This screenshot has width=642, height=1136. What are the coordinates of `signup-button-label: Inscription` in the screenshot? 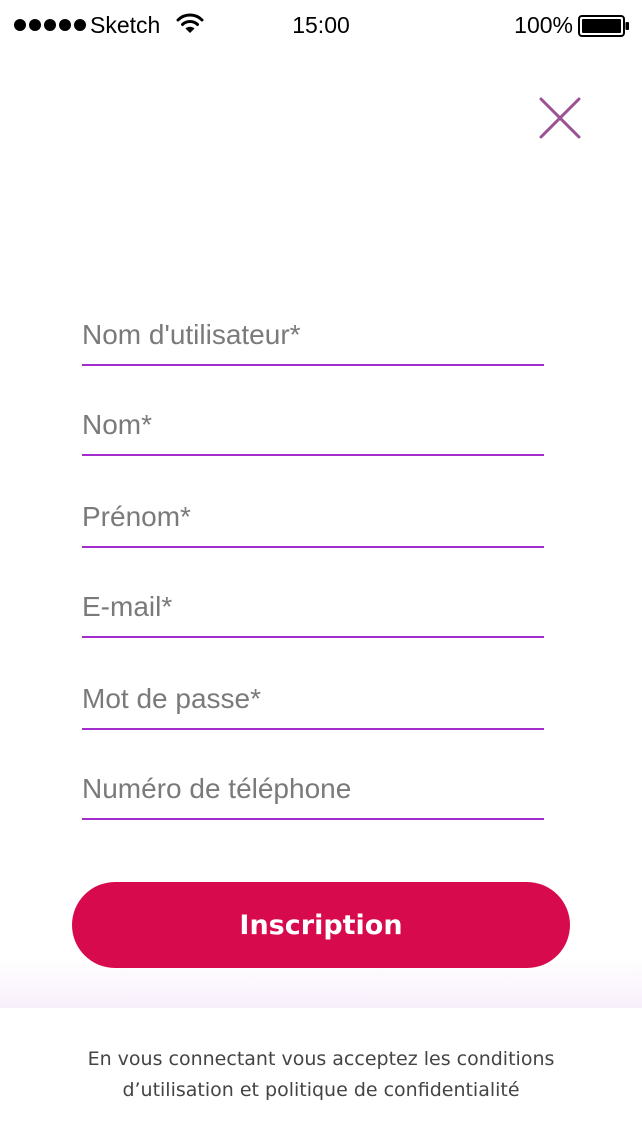 It's located at (321, 925).